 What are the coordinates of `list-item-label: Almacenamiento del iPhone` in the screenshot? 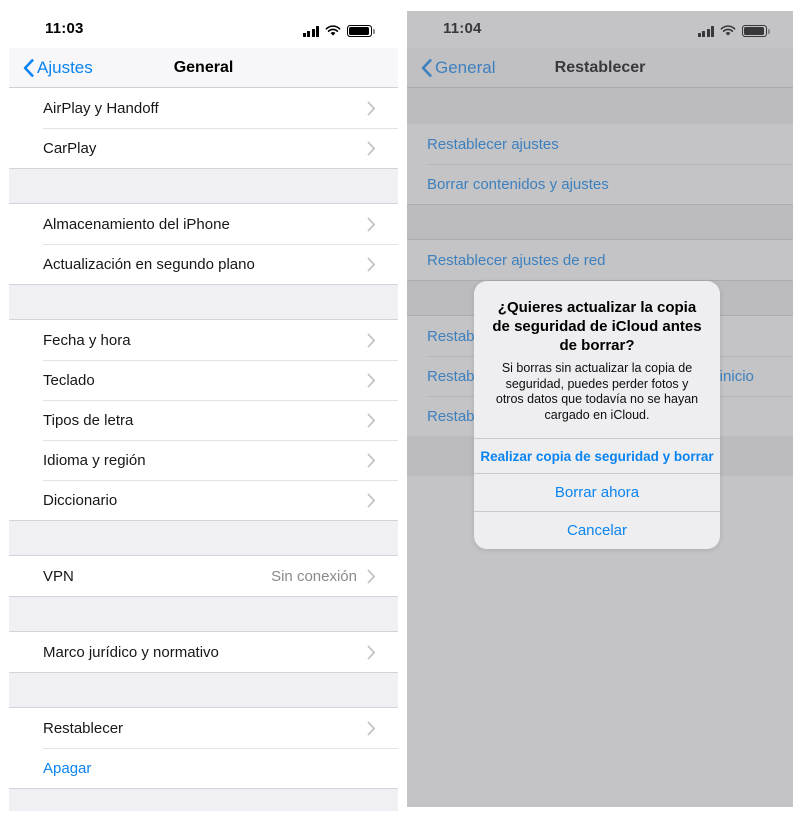 It's located at (136, 224).